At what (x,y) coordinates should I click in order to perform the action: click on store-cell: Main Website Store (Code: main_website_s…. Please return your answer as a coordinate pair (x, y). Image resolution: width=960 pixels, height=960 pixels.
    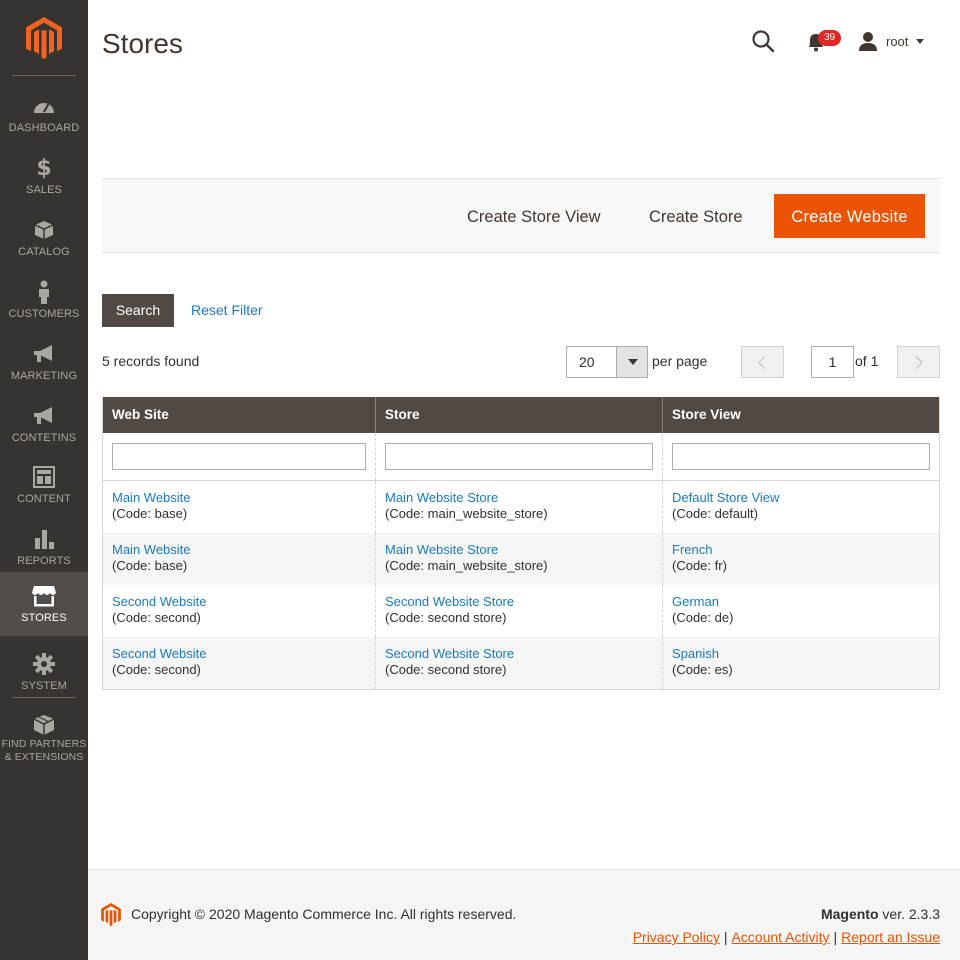
    Looking at the image, I should click on (519, 507).